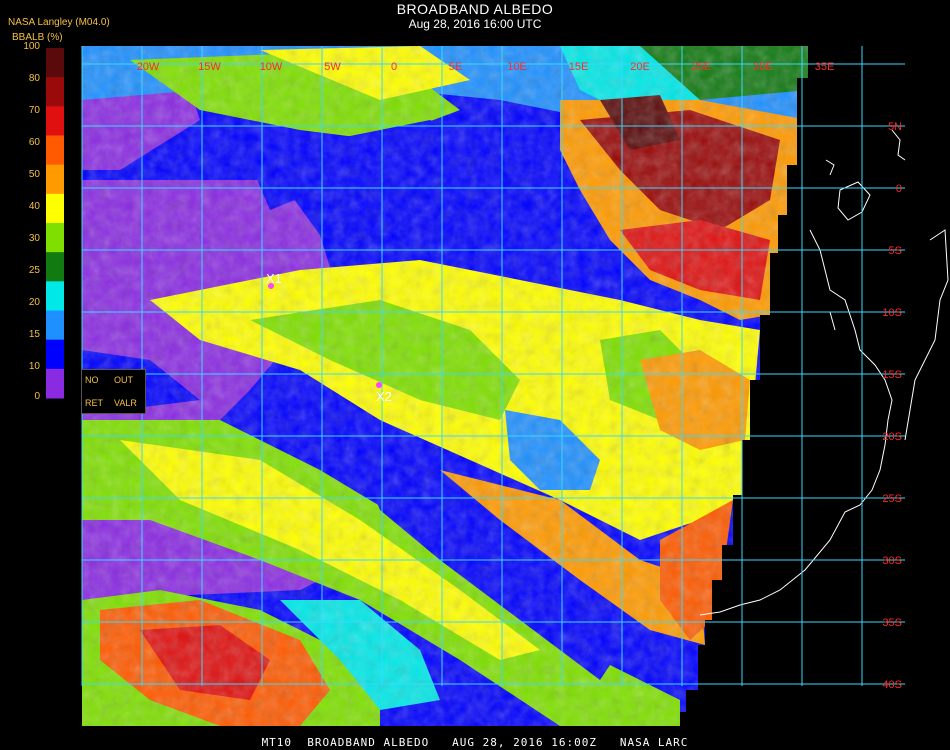 The height and width of the screenshot is (750, 950). Describe the element at coordinates (94, 403) in the screenshot. I see `legend-ret: RET` at that location.